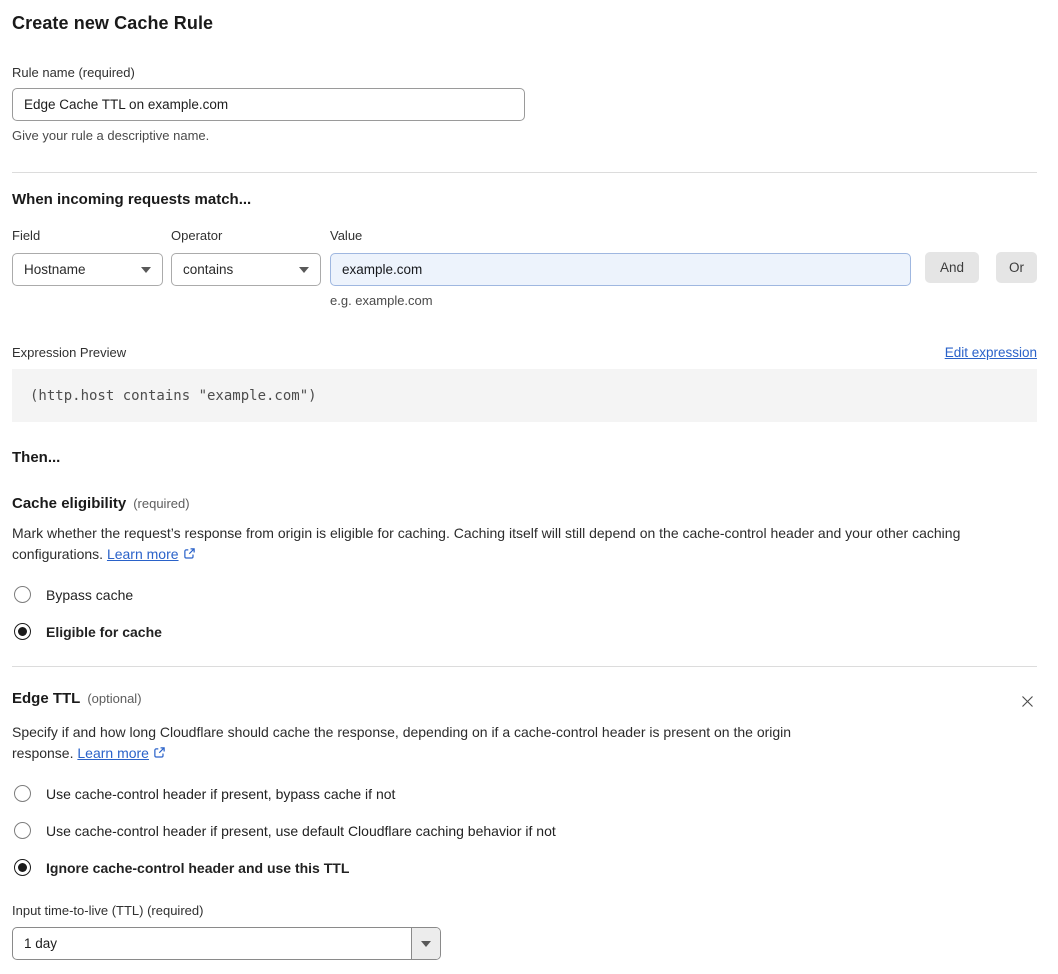 Image resolution: width=1058 pixels, height=974 pixels. What do you see at coordinates (26, 235) in the screenshot?
I see `field-label: Field` at bounding box center [26, 235].